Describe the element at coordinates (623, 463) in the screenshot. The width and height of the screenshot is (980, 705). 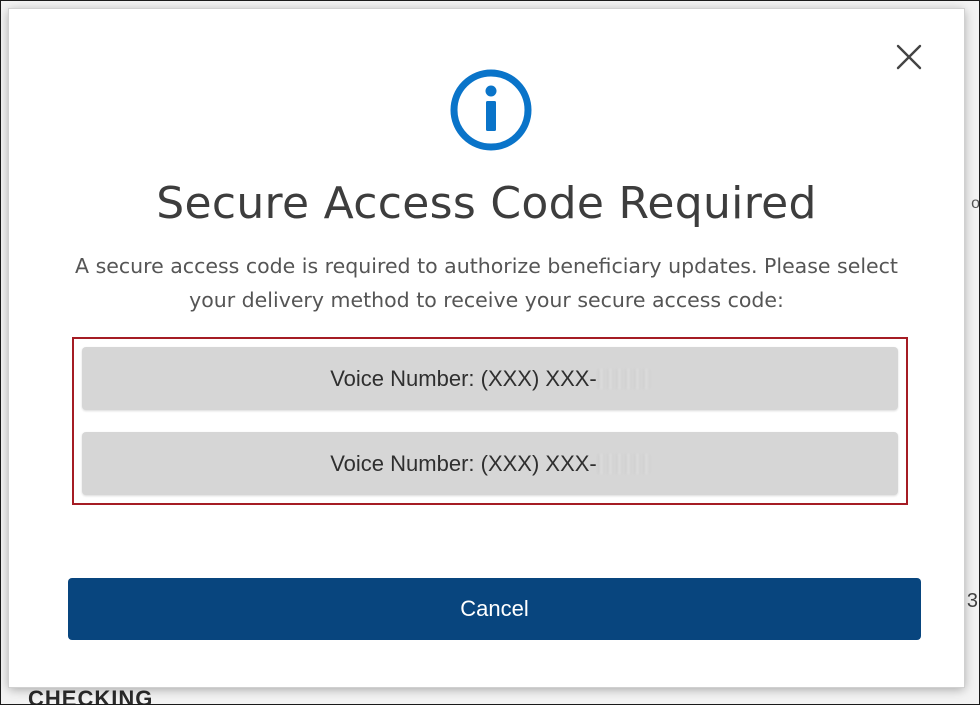
I see `masked-digits: 2953` at that location.